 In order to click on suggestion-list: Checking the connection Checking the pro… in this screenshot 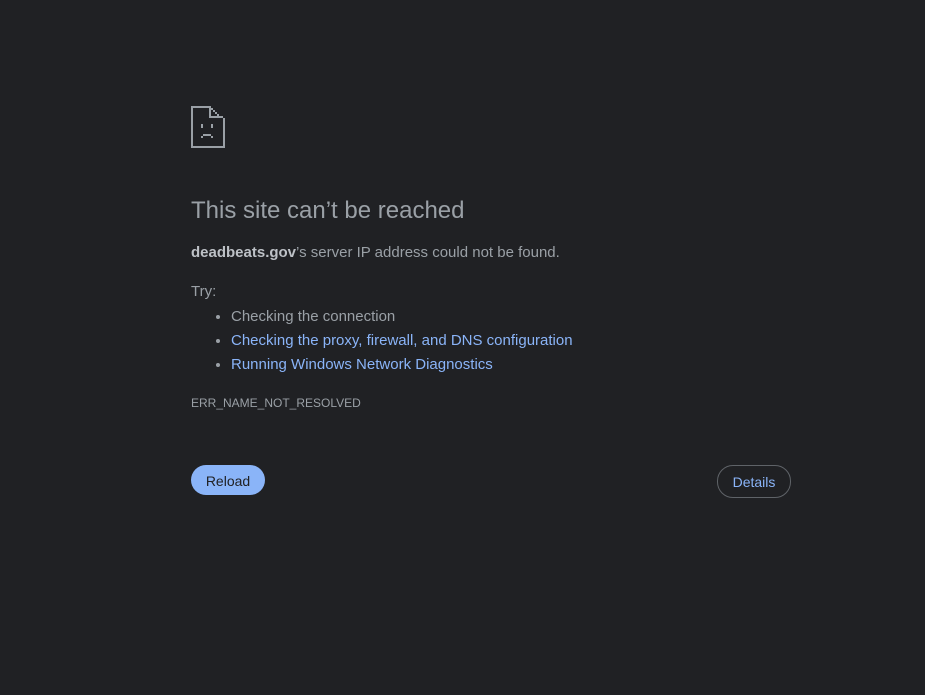, I will do `click(382, 341)`.